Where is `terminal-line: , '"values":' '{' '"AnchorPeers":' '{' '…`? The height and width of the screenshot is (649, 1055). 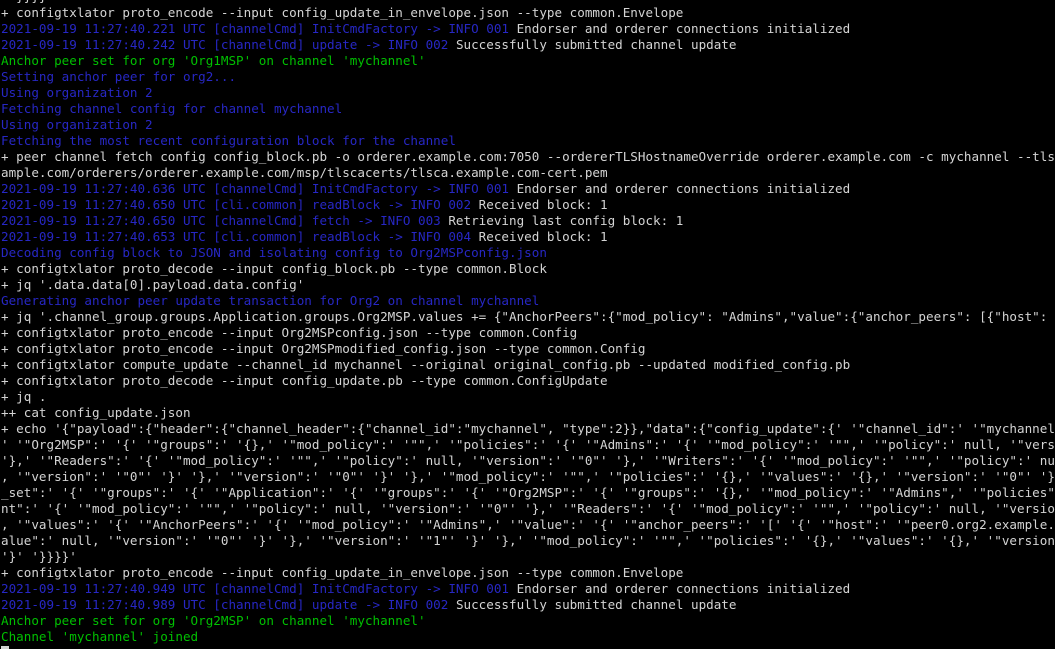
terminal-line: , '"values":' '{' '"AnchorPeers":' '{' '… is located at coordinates (527, 525).